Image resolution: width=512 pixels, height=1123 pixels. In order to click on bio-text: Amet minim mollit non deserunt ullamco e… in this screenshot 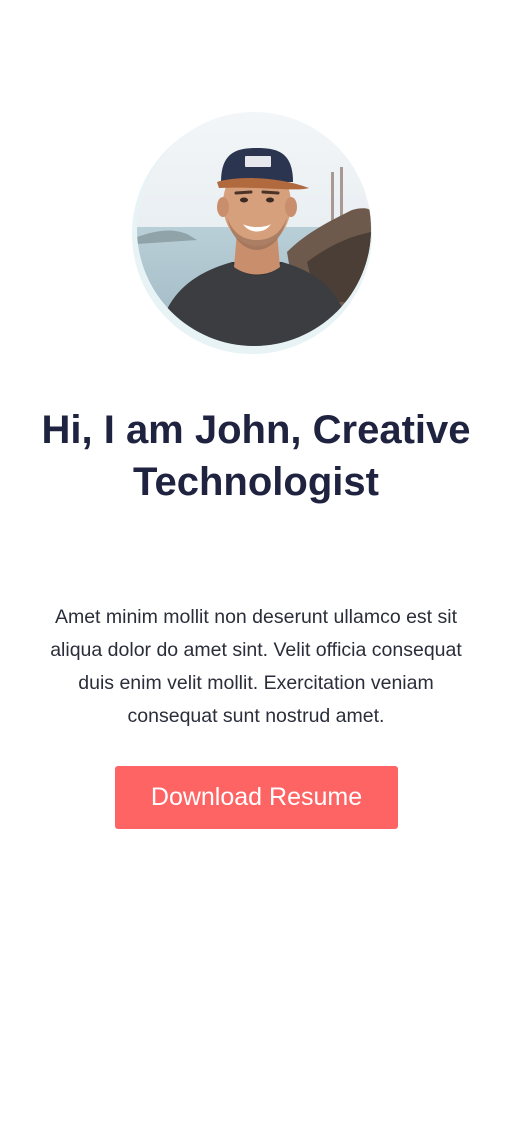, I will do `click(256, 666)`.